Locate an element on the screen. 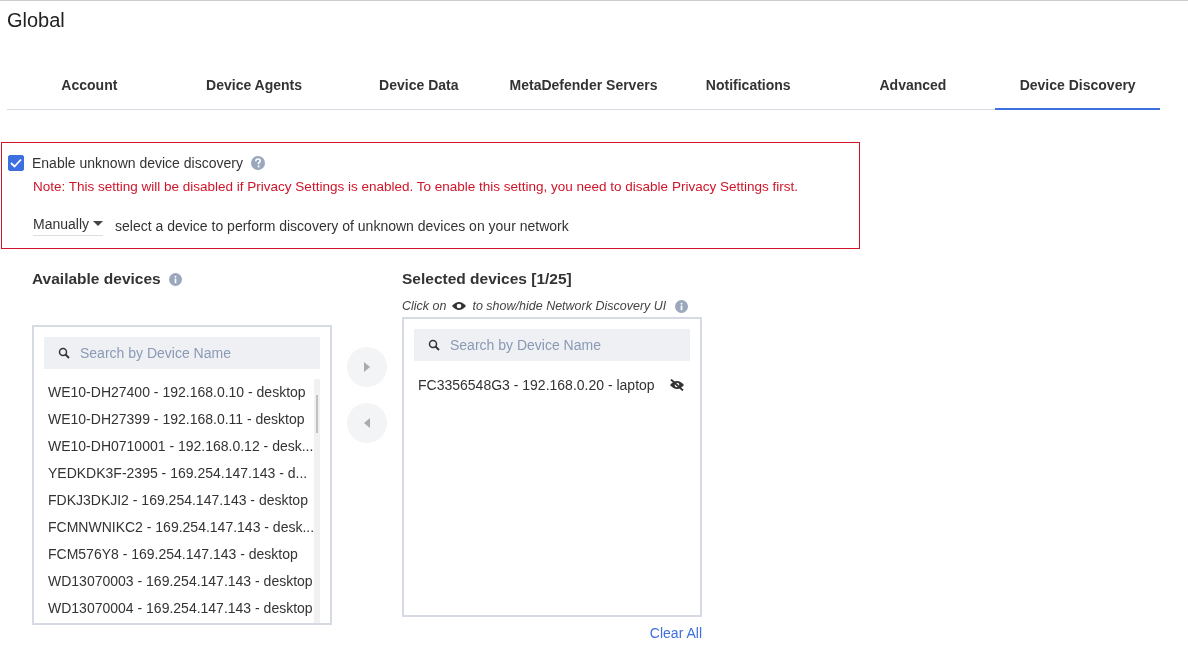 This screenshot has height=662, width=1188. mode-dropdown: Manually is located at coordinates (68, 226).